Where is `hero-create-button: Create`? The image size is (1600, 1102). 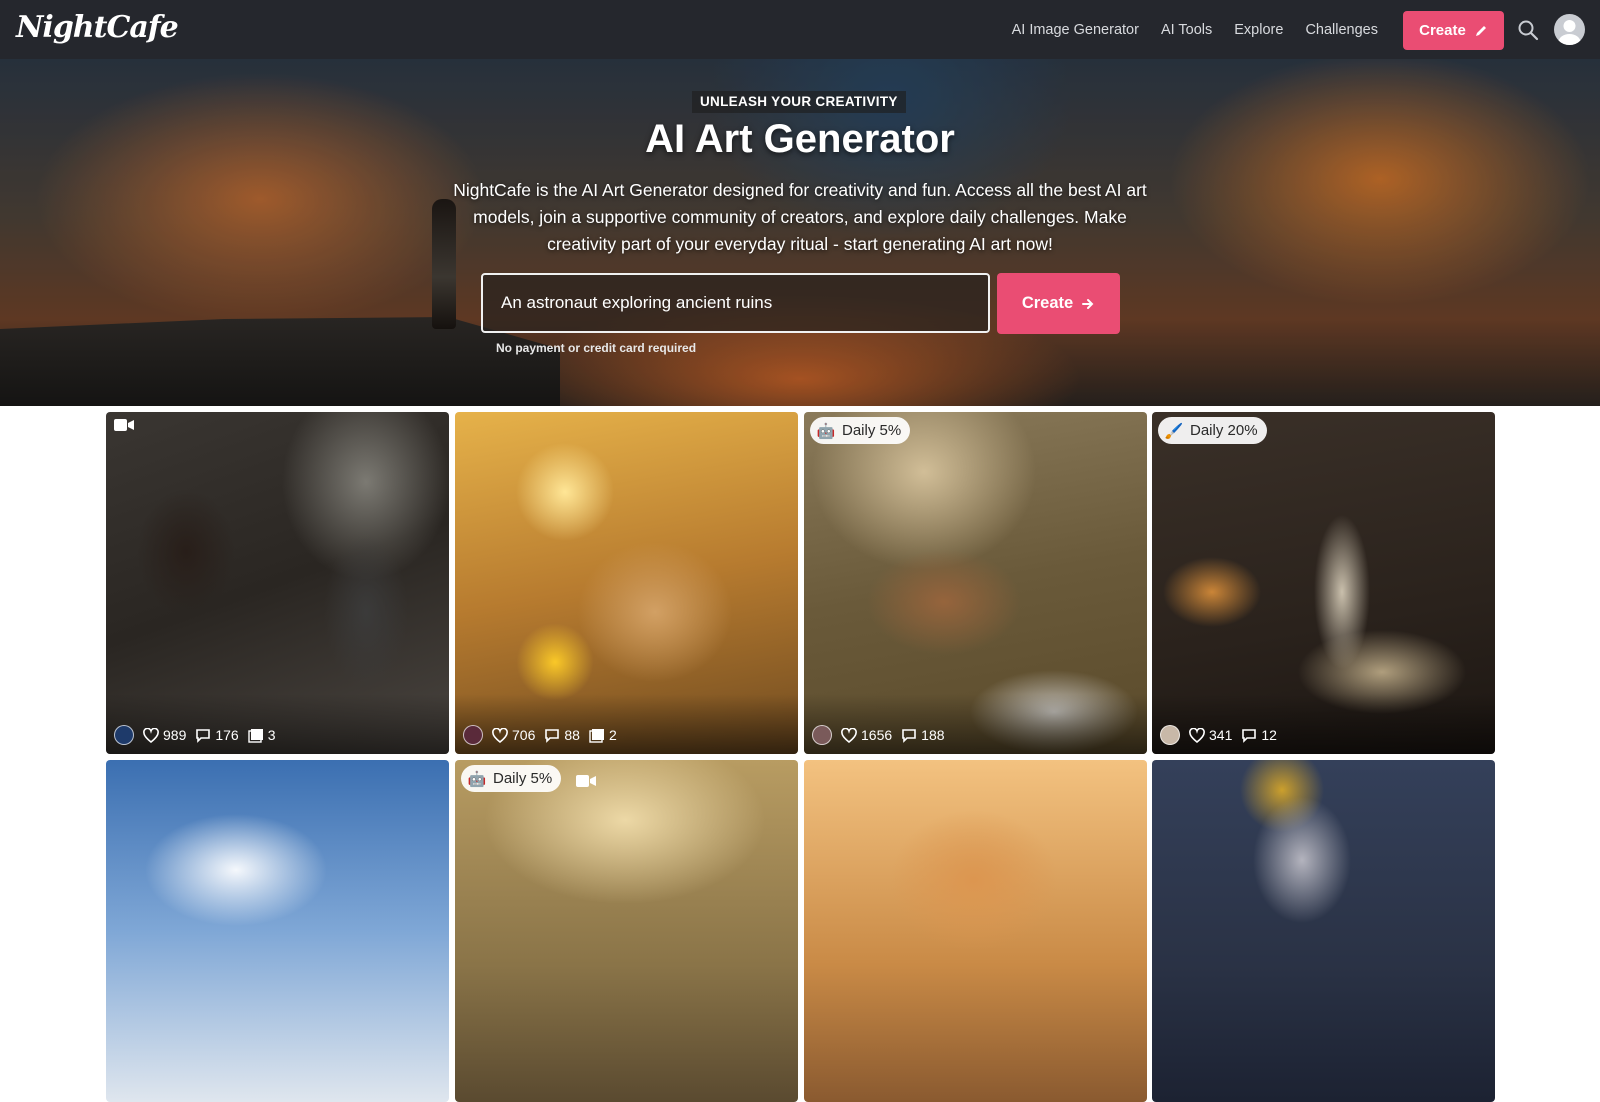 hero-create-button: Create is located at coordinates (1058, 303).